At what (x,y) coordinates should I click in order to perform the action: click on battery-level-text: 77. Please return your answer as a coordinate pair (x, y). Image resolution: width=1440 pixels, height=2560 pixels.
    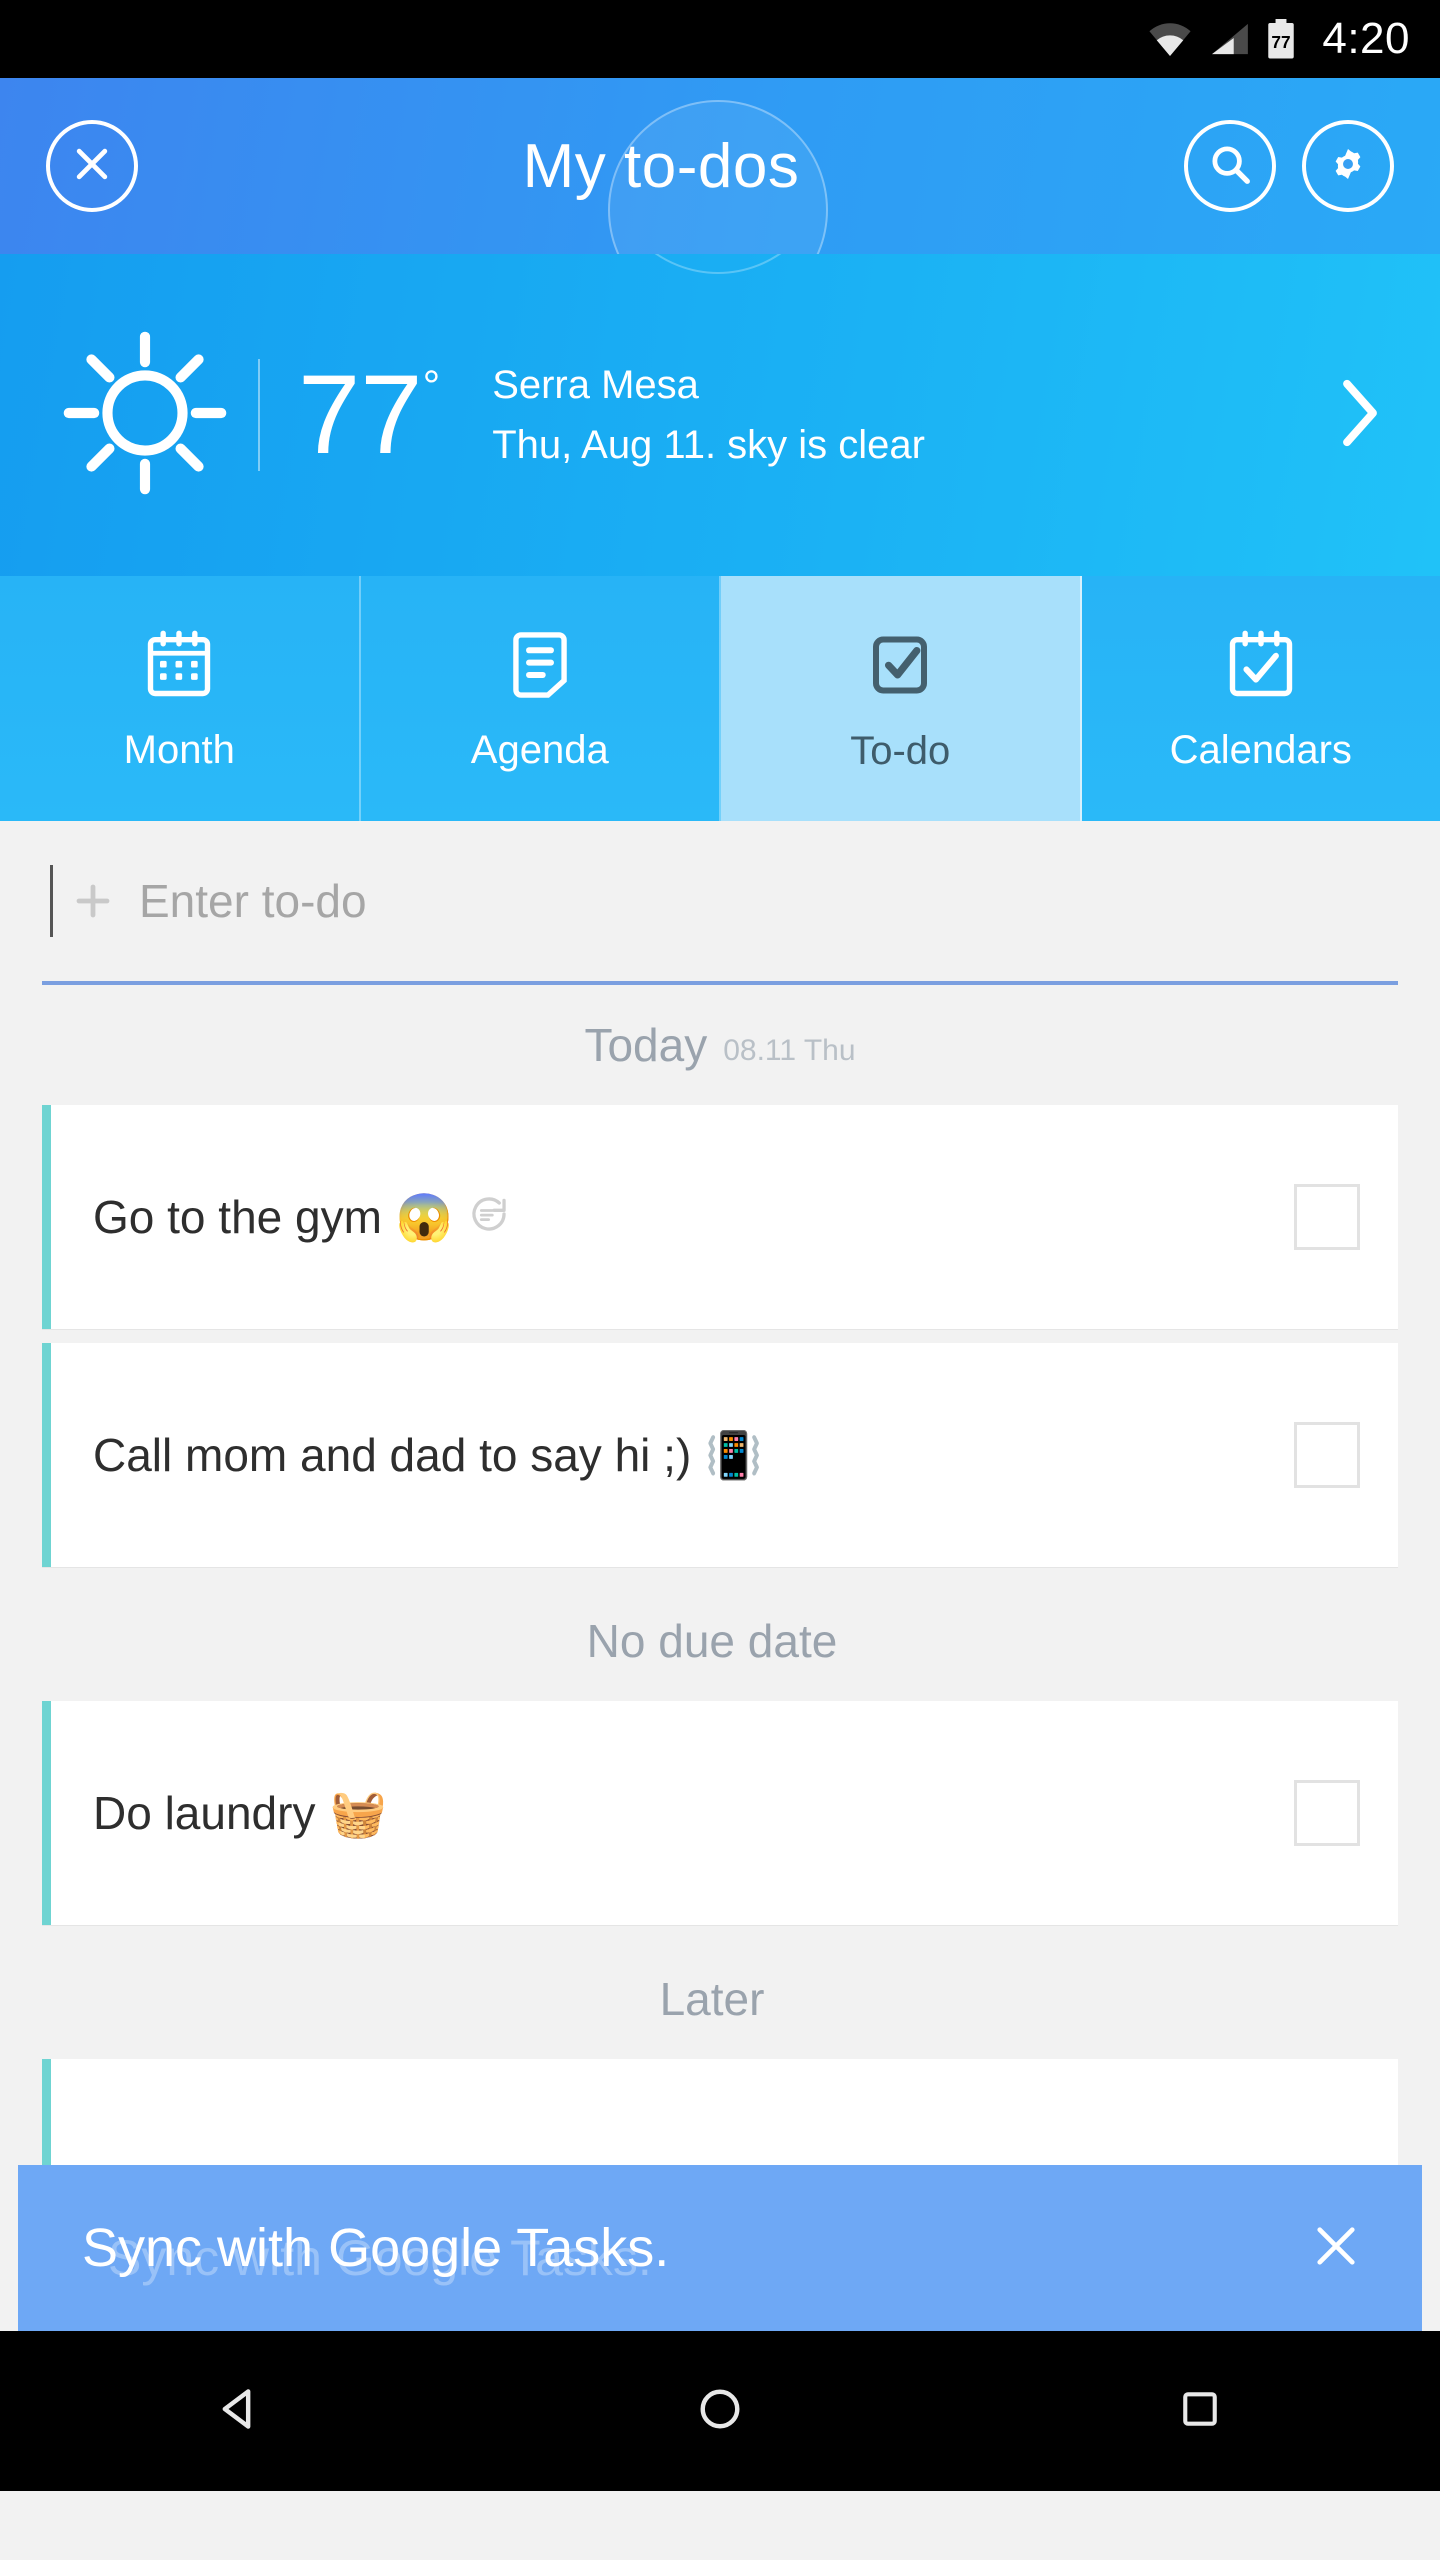
    Looking at the image, I should click on (1281, 42).